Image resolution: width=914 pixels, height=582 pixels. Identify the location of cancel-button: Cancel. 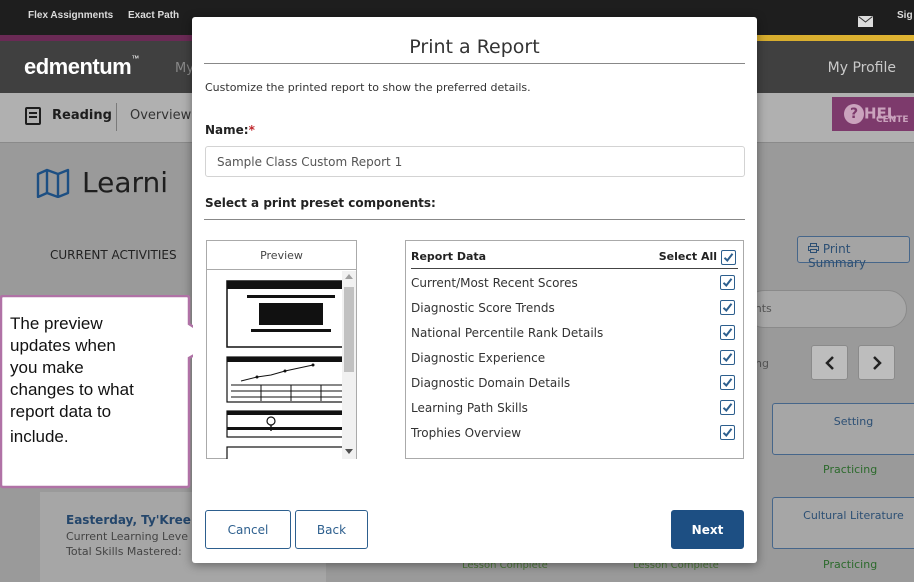
(248, 529).